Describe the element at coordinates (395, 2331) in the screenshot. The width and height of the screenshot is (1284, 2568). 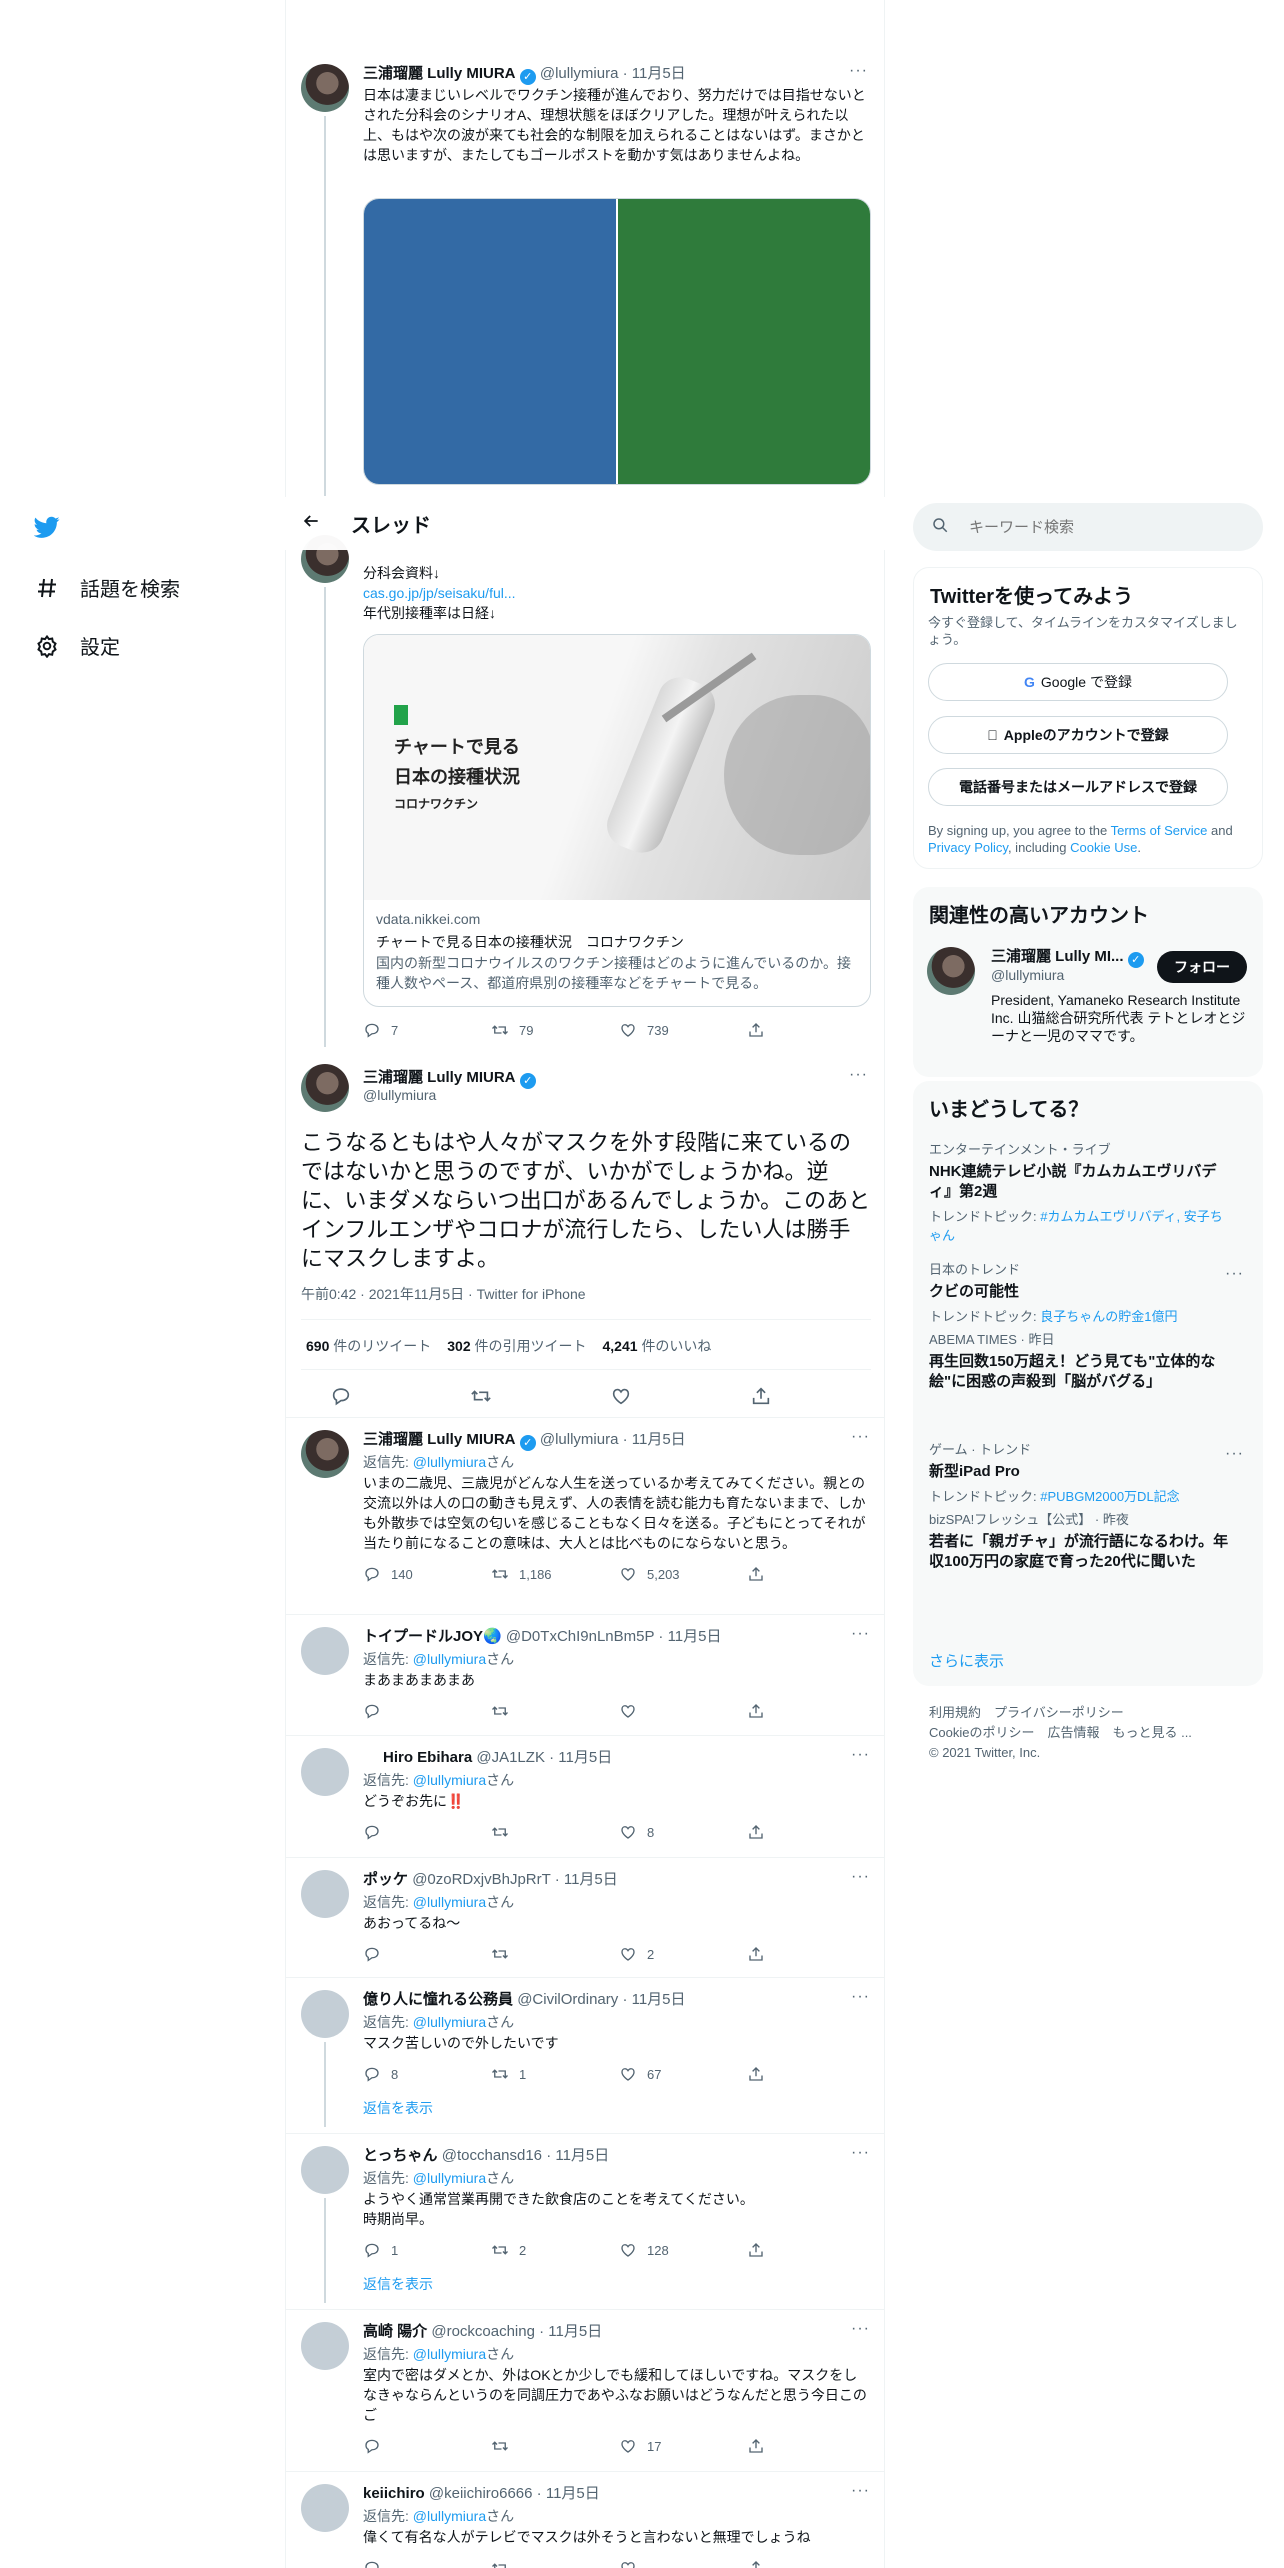
I see `author-name: 高崎 陽介` at that location.